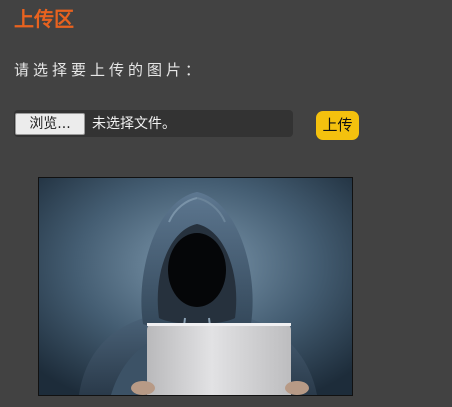 The height and width of the screenshot is (407, 452). I want to click on upload-prompt: 请选择要上传的图片：, so click(109, 70).